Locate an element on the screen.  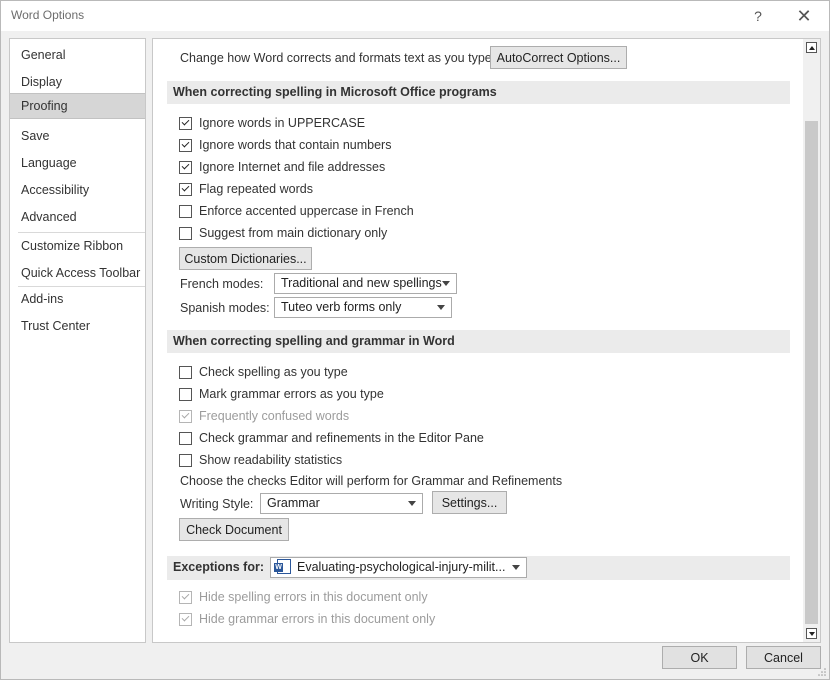
scroll-up-button is located at coordinates (811, 47).